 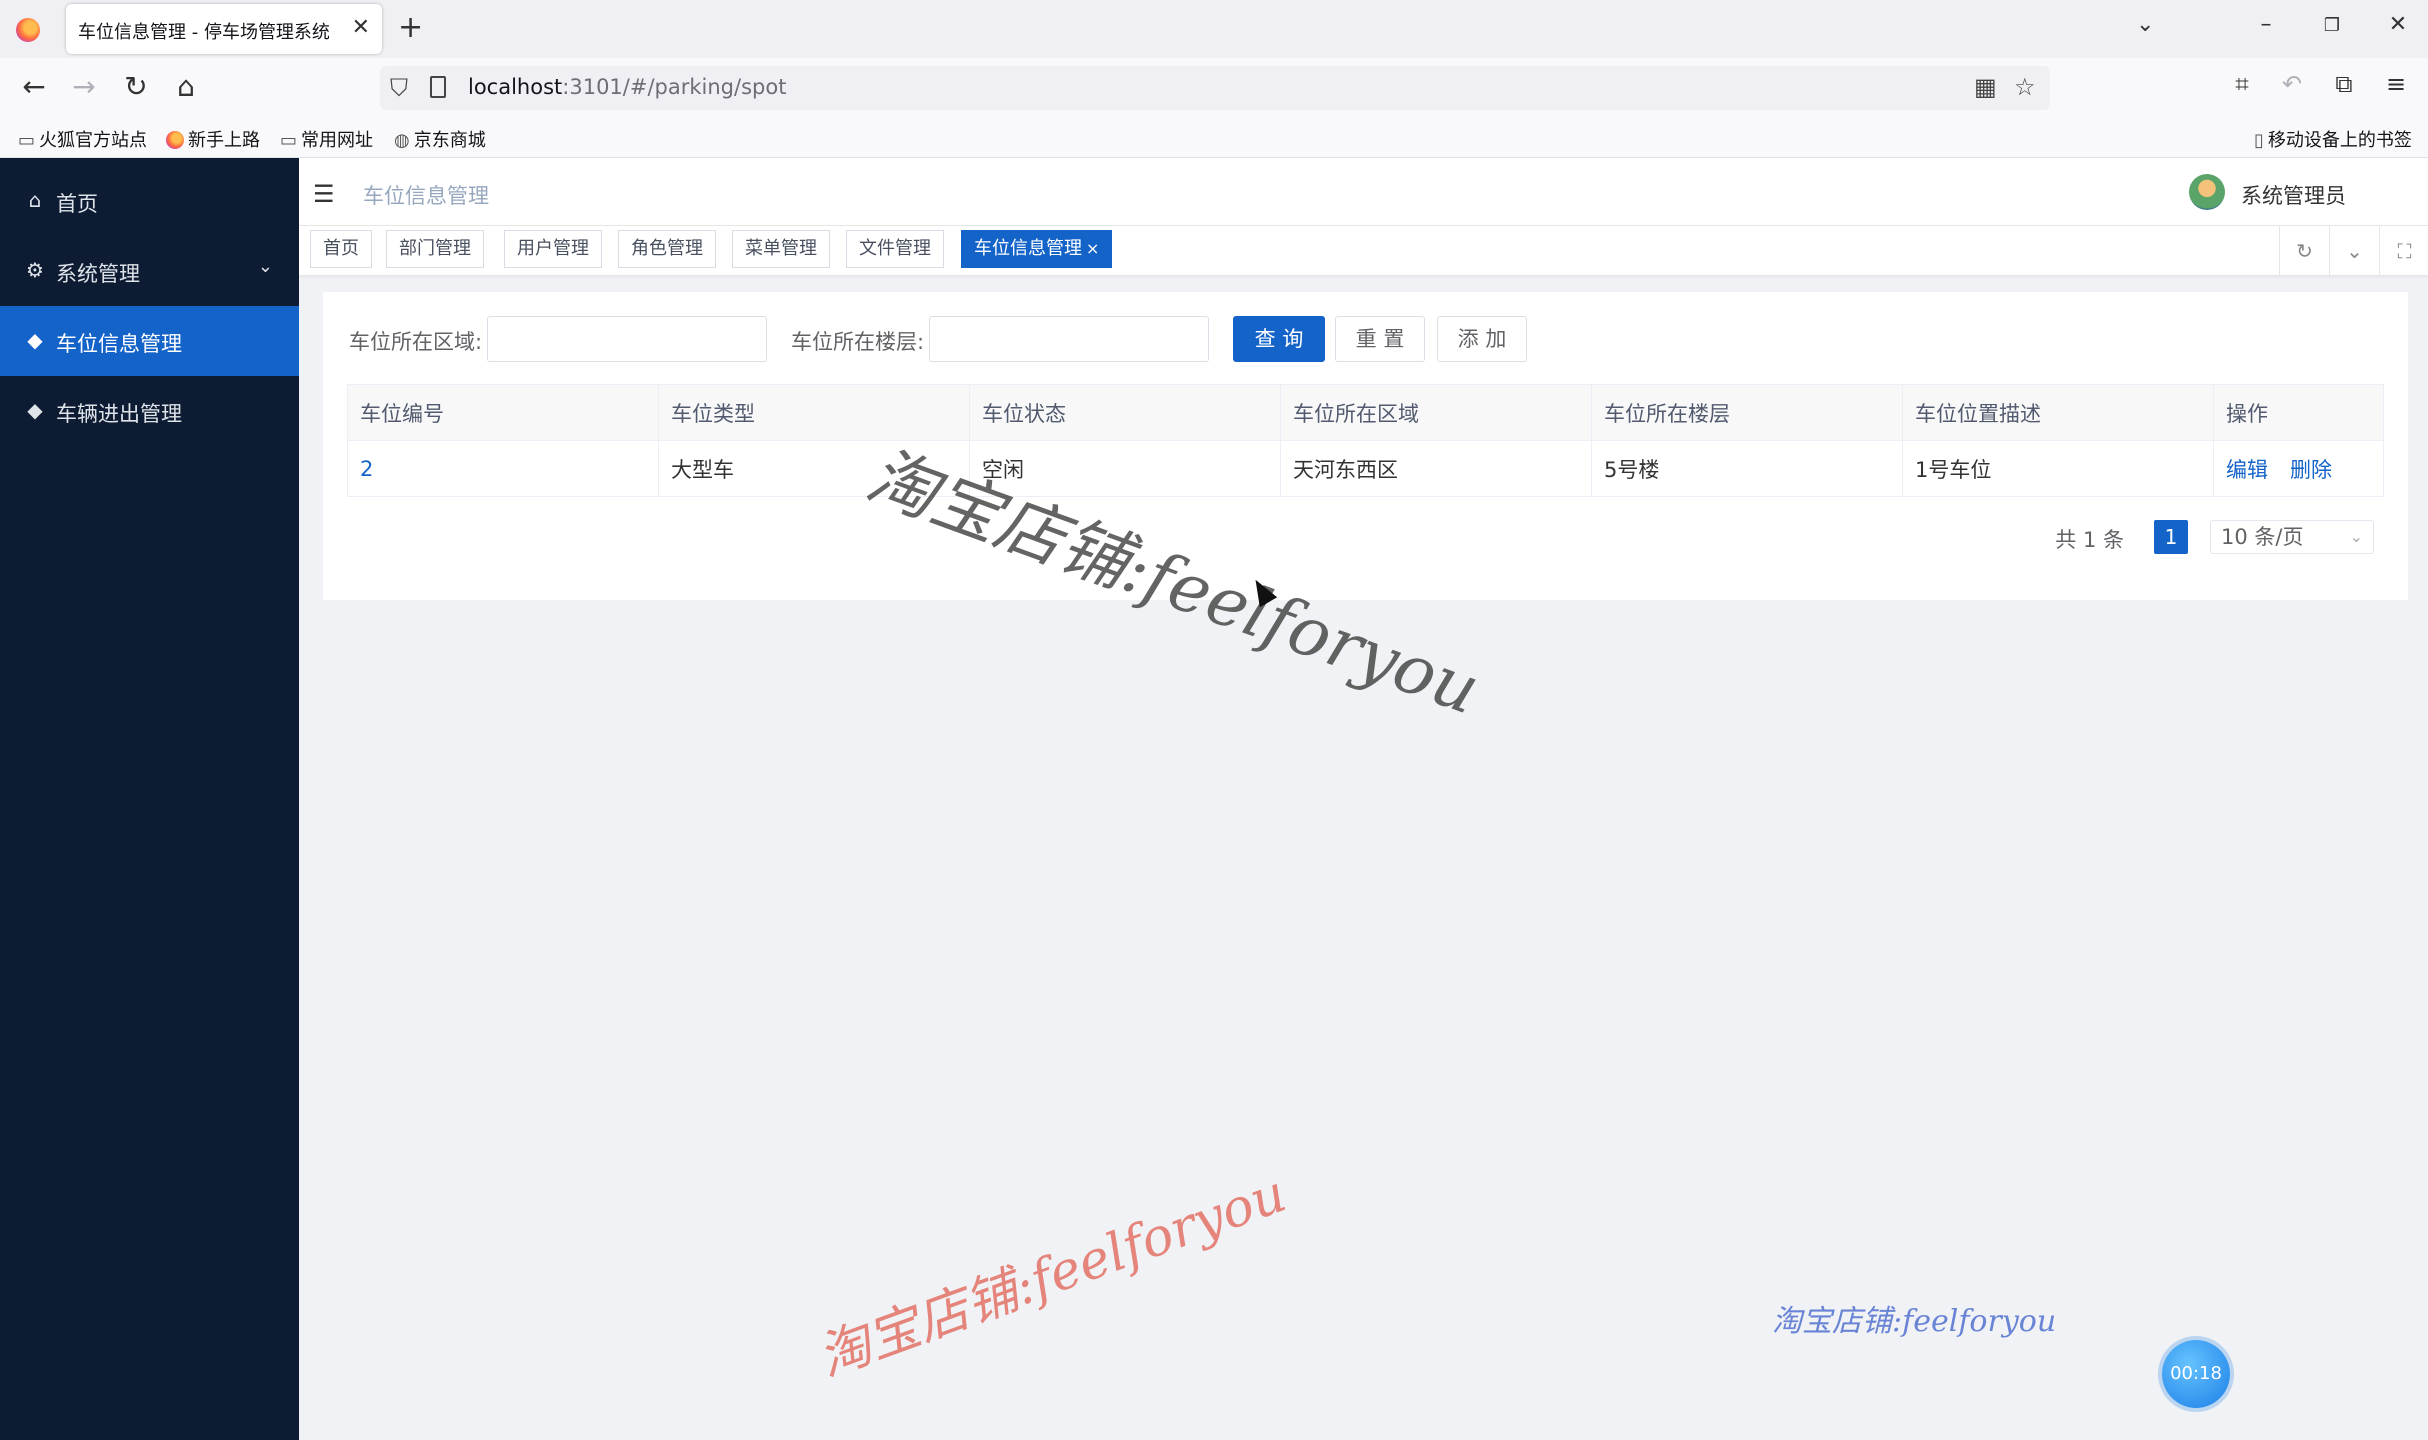 I want to click on url-bar: ⛉ localhost:3101/#/parking/spot ▦ ☆, so click(x=1215, y=88).